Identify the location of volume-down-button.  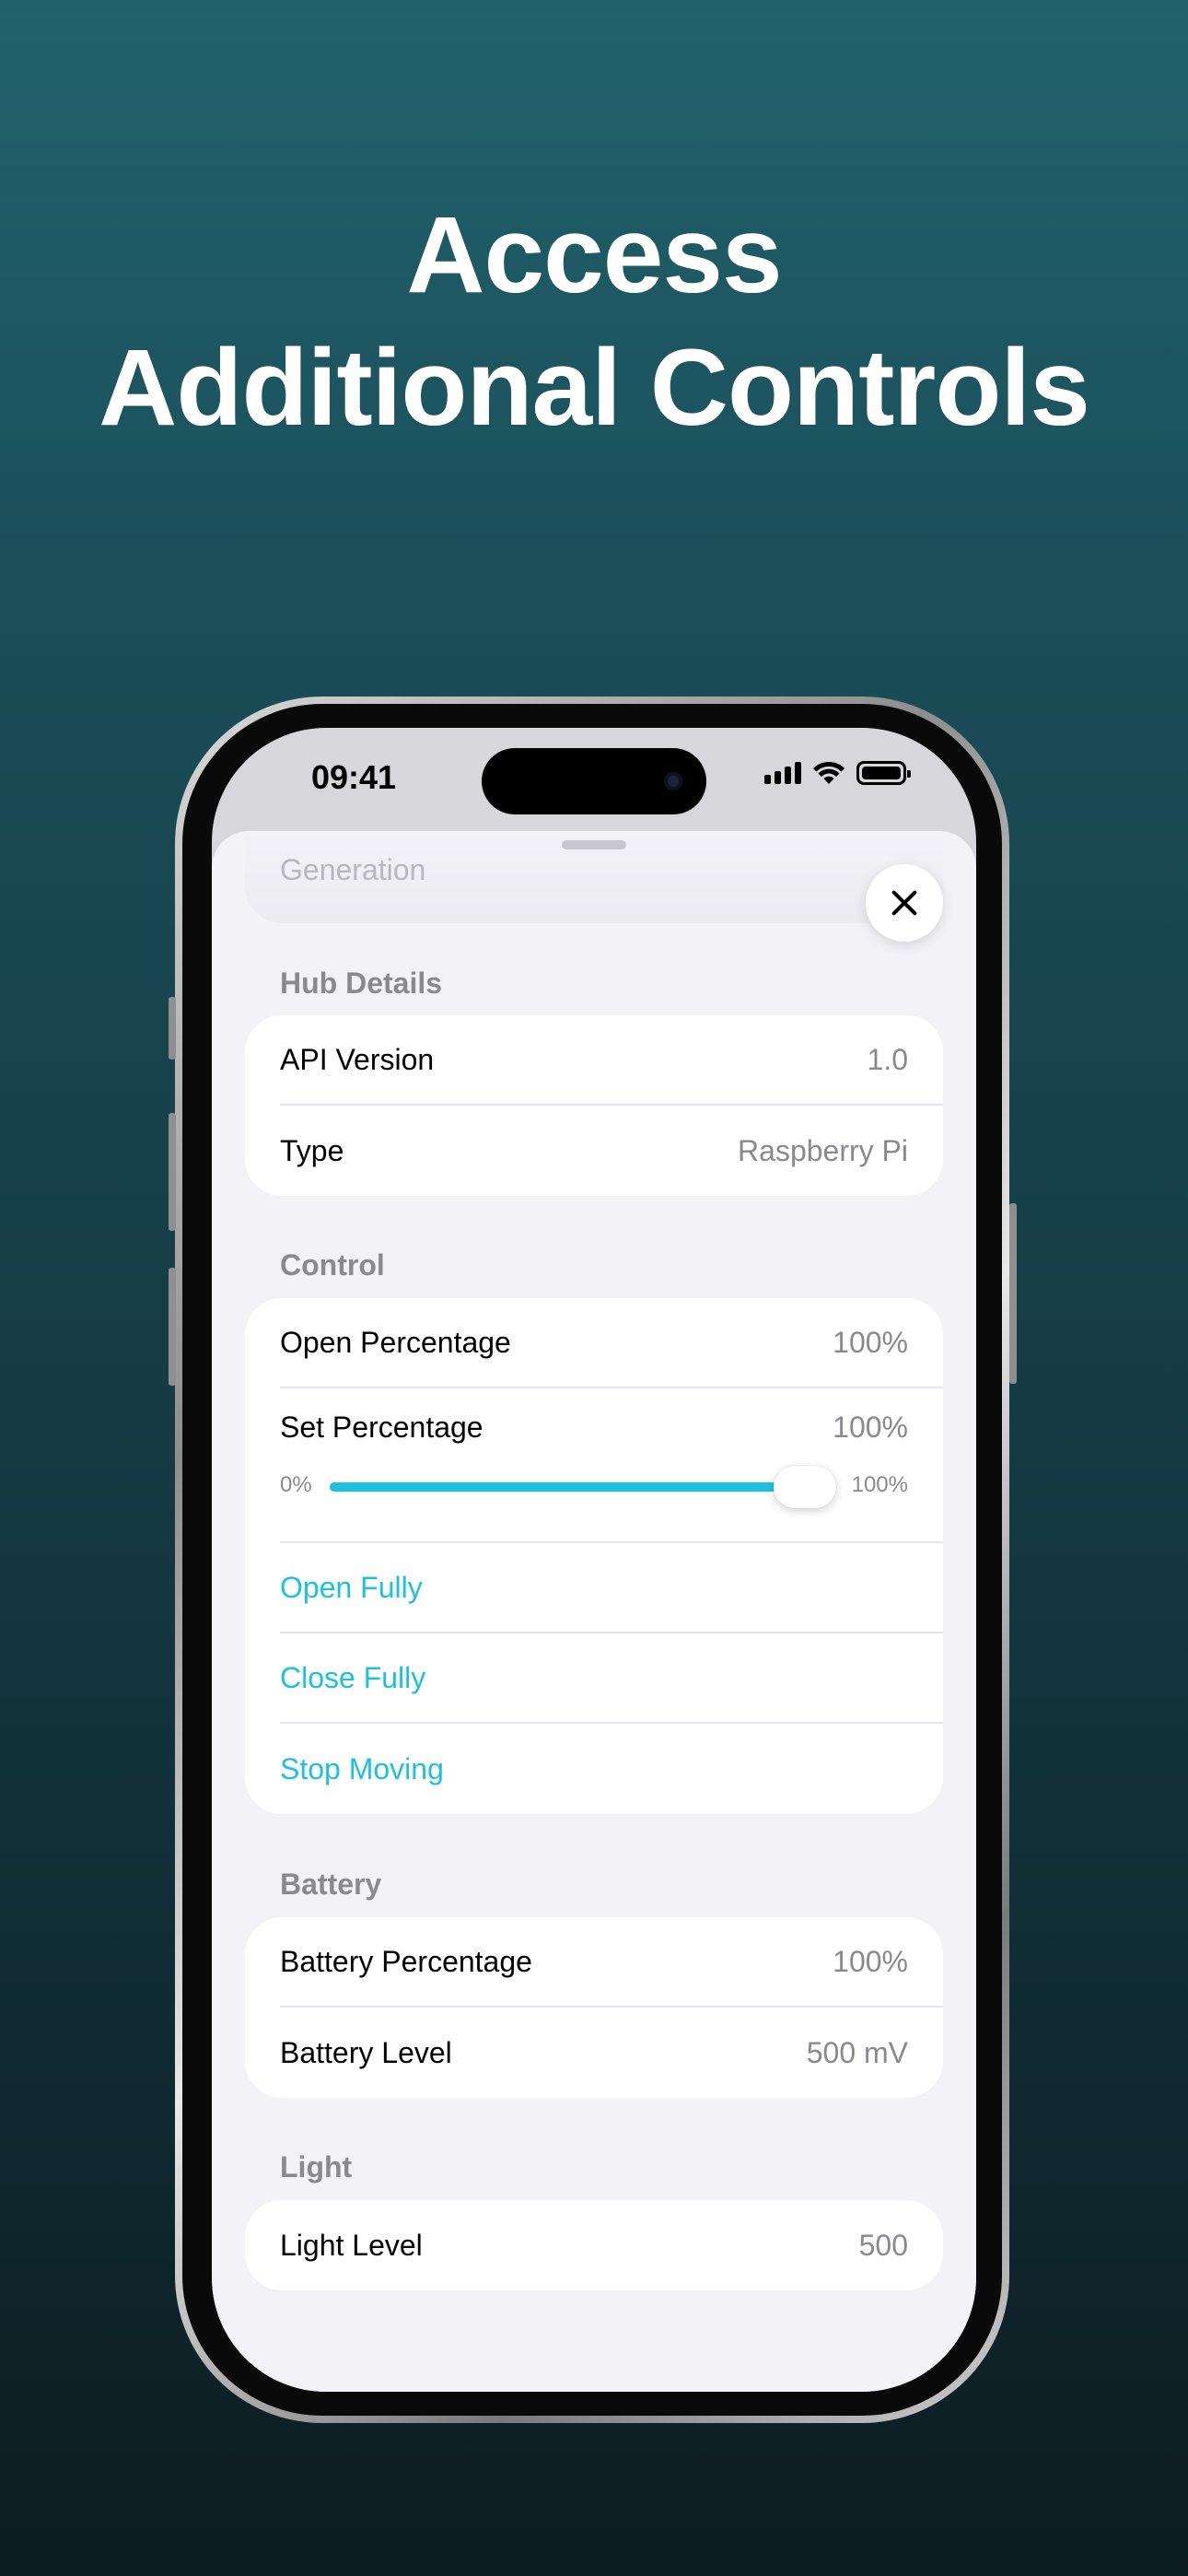
(172, 1327).